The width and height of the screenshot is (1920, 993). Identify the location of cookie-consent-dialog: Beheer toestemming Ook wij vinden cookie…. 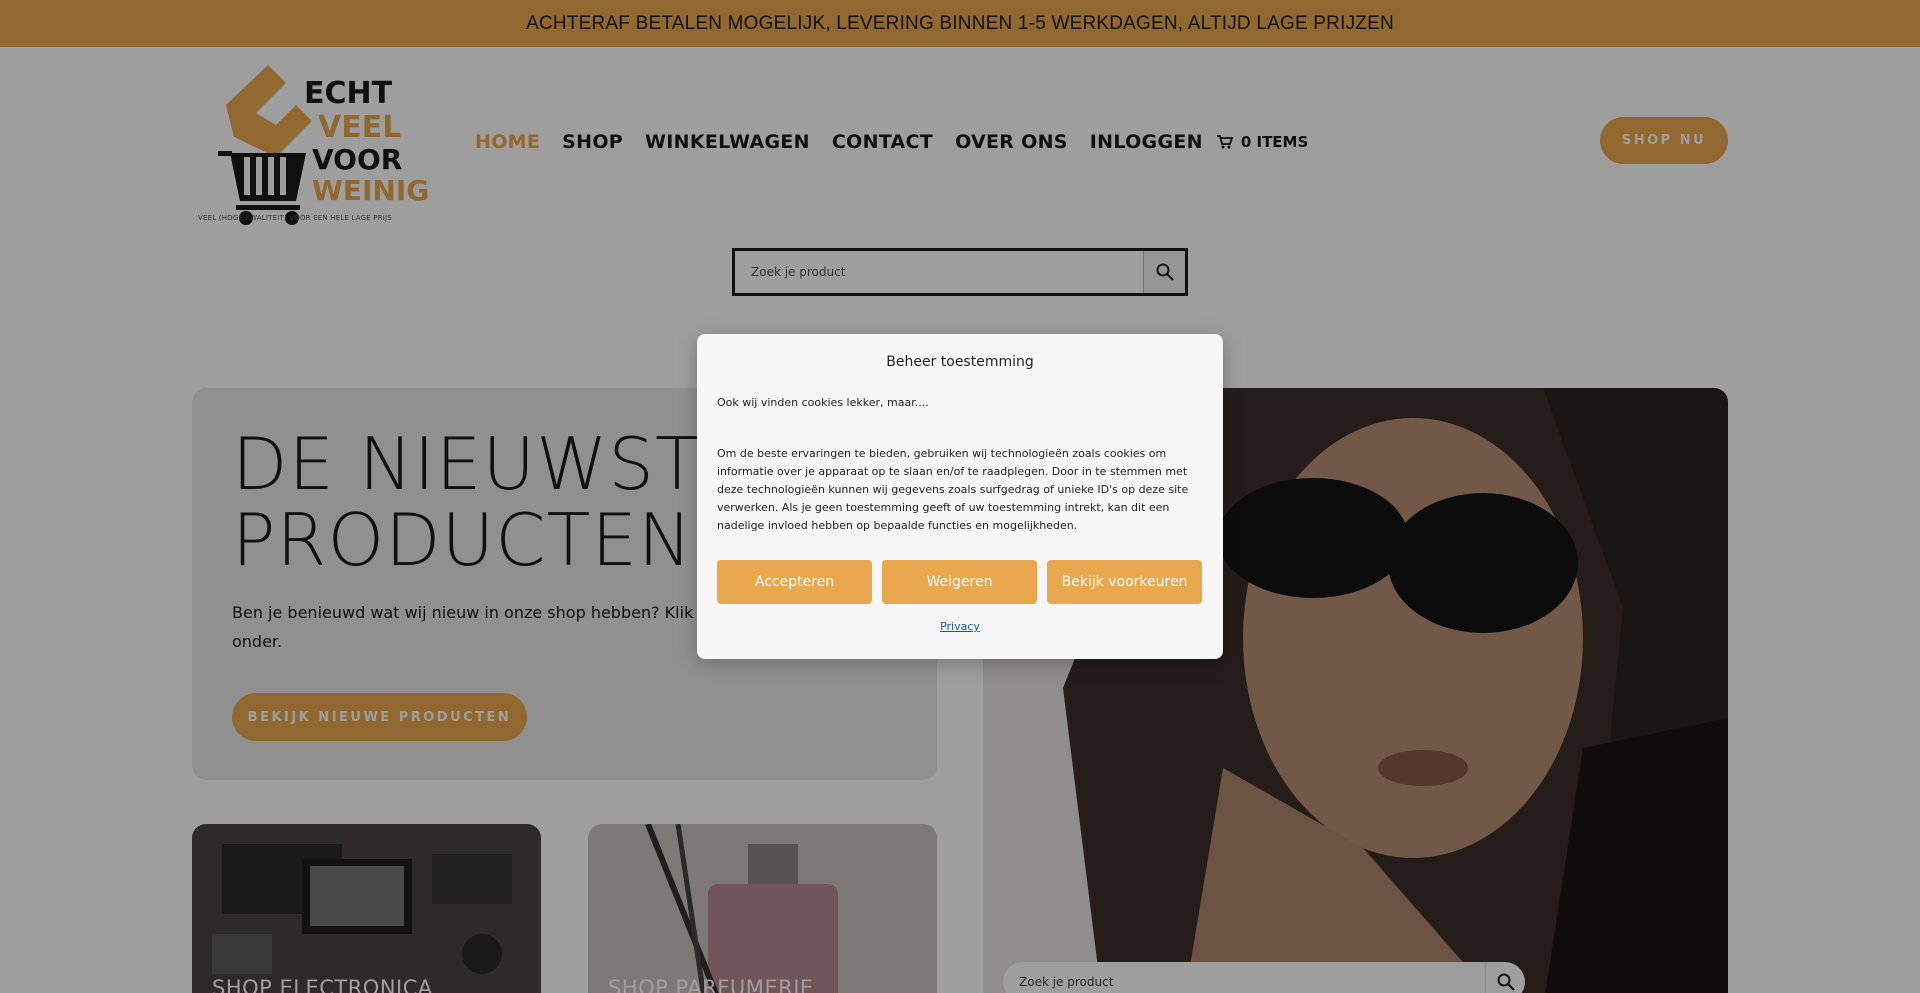
(960, 496).